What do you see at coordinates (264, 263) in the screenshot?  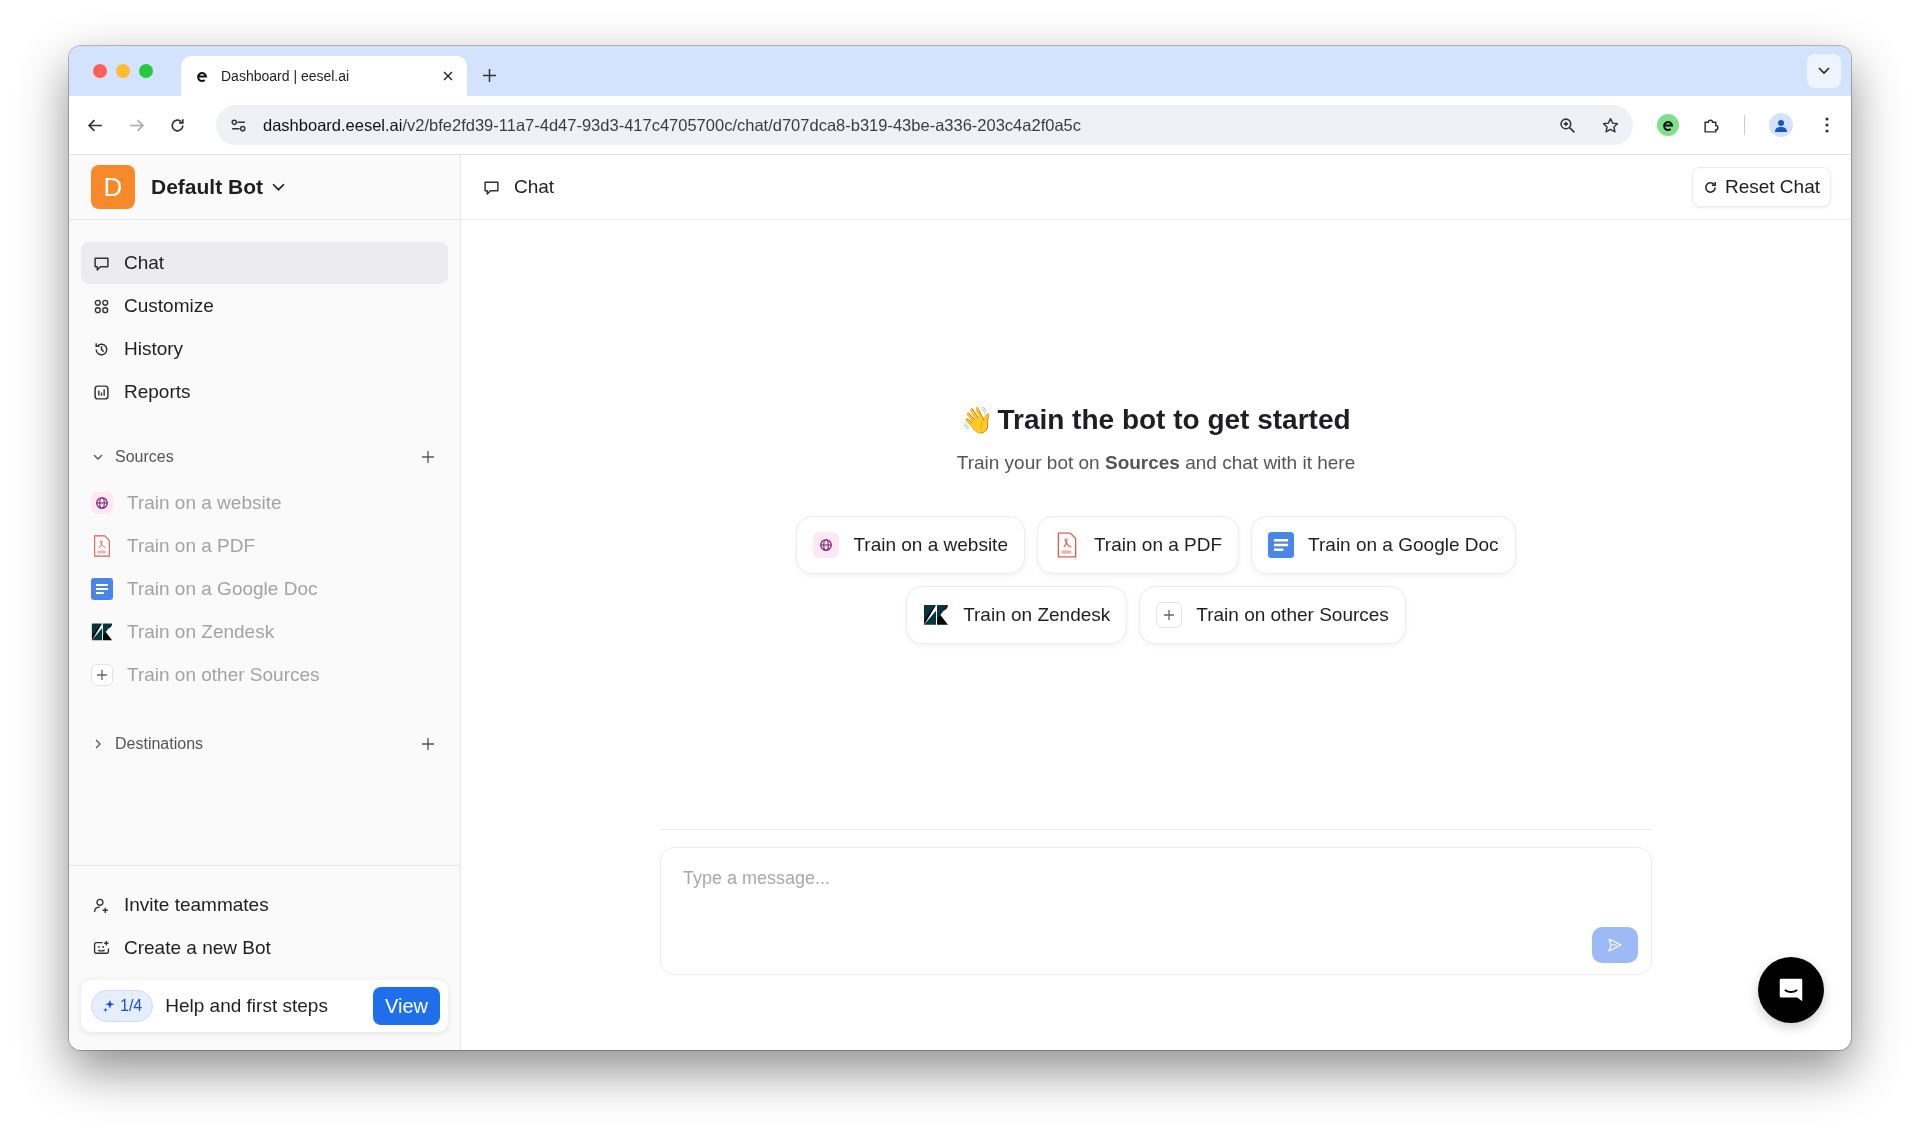 I see `nav-item: Chat` at bounding box center [264, 263].